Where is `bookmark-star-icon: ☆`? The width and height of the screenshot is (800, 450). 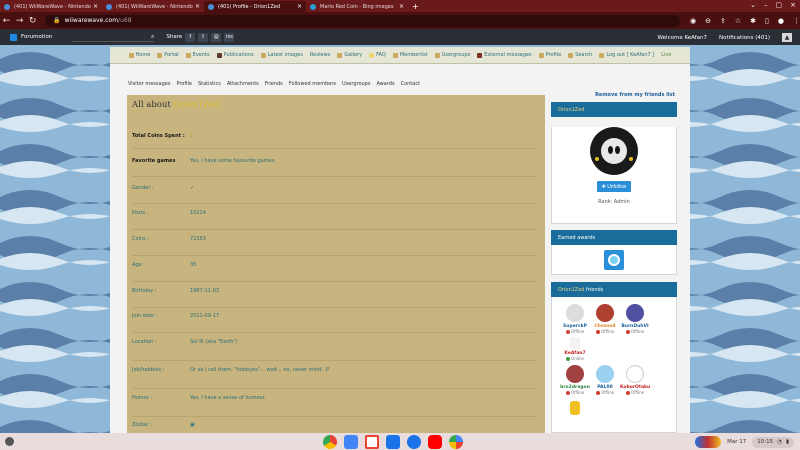 bookmark-star-icon: ☆ is located at coordinates (738, 21).